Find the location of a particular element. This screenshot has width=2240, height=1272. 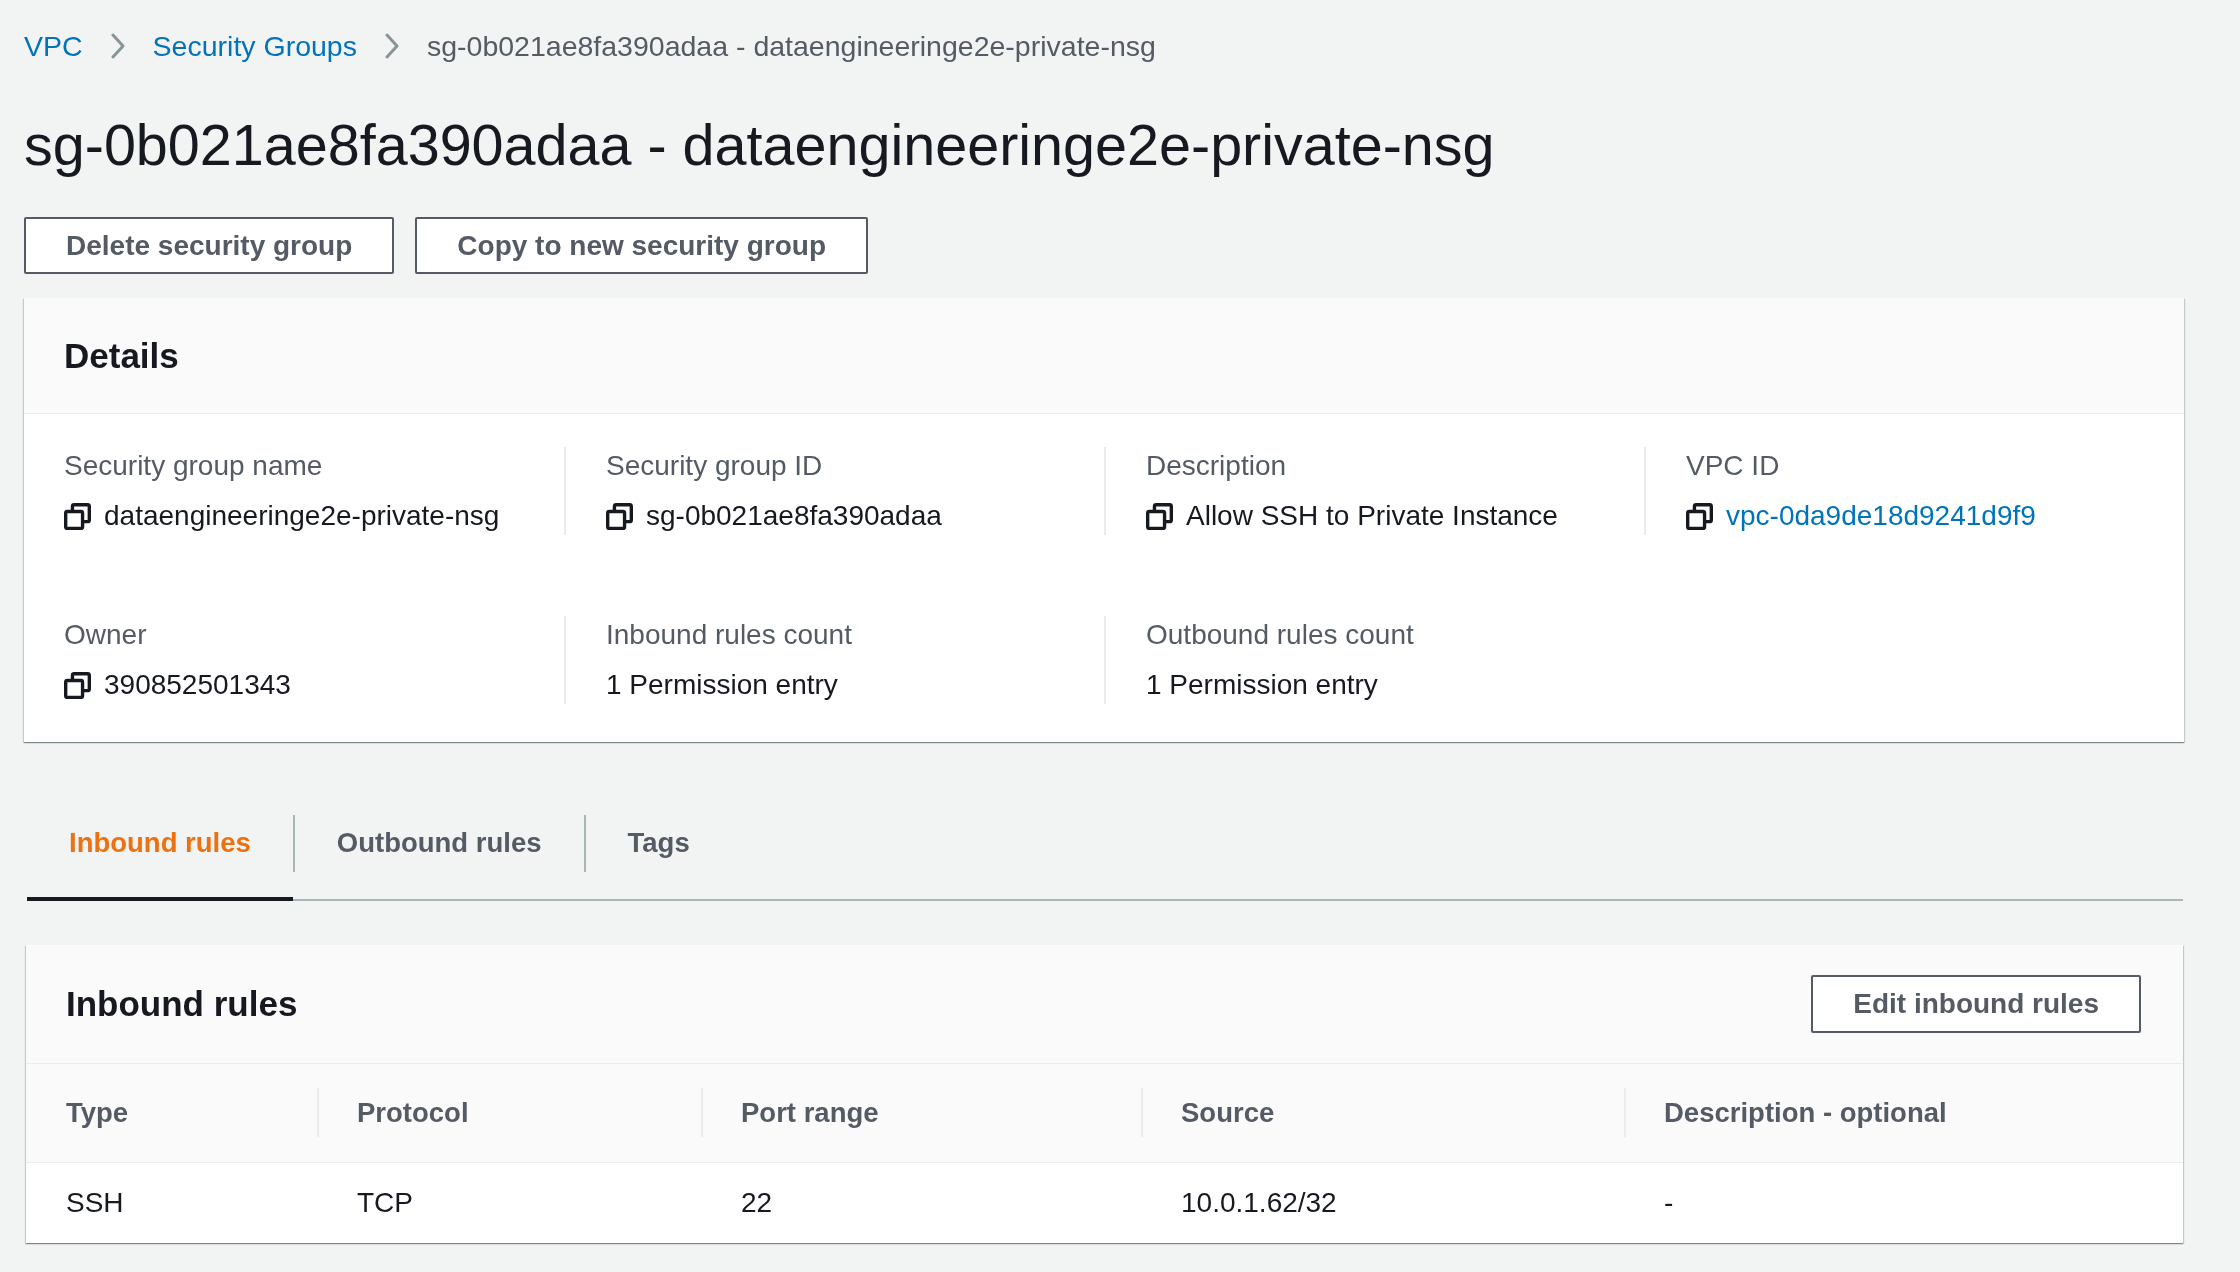

action-button: Delete security group is located at coordinates (209, 245).